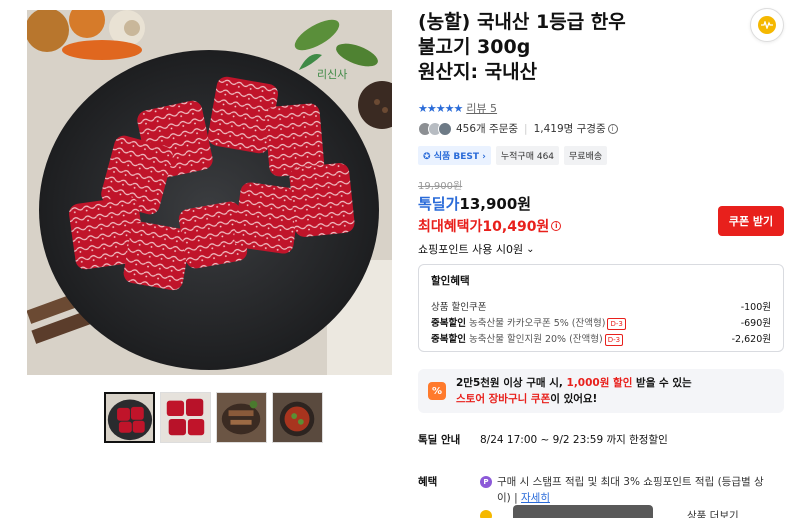  Describe the element at coordinates (445, 128) in the screenshot. I see `avatar` at that location.